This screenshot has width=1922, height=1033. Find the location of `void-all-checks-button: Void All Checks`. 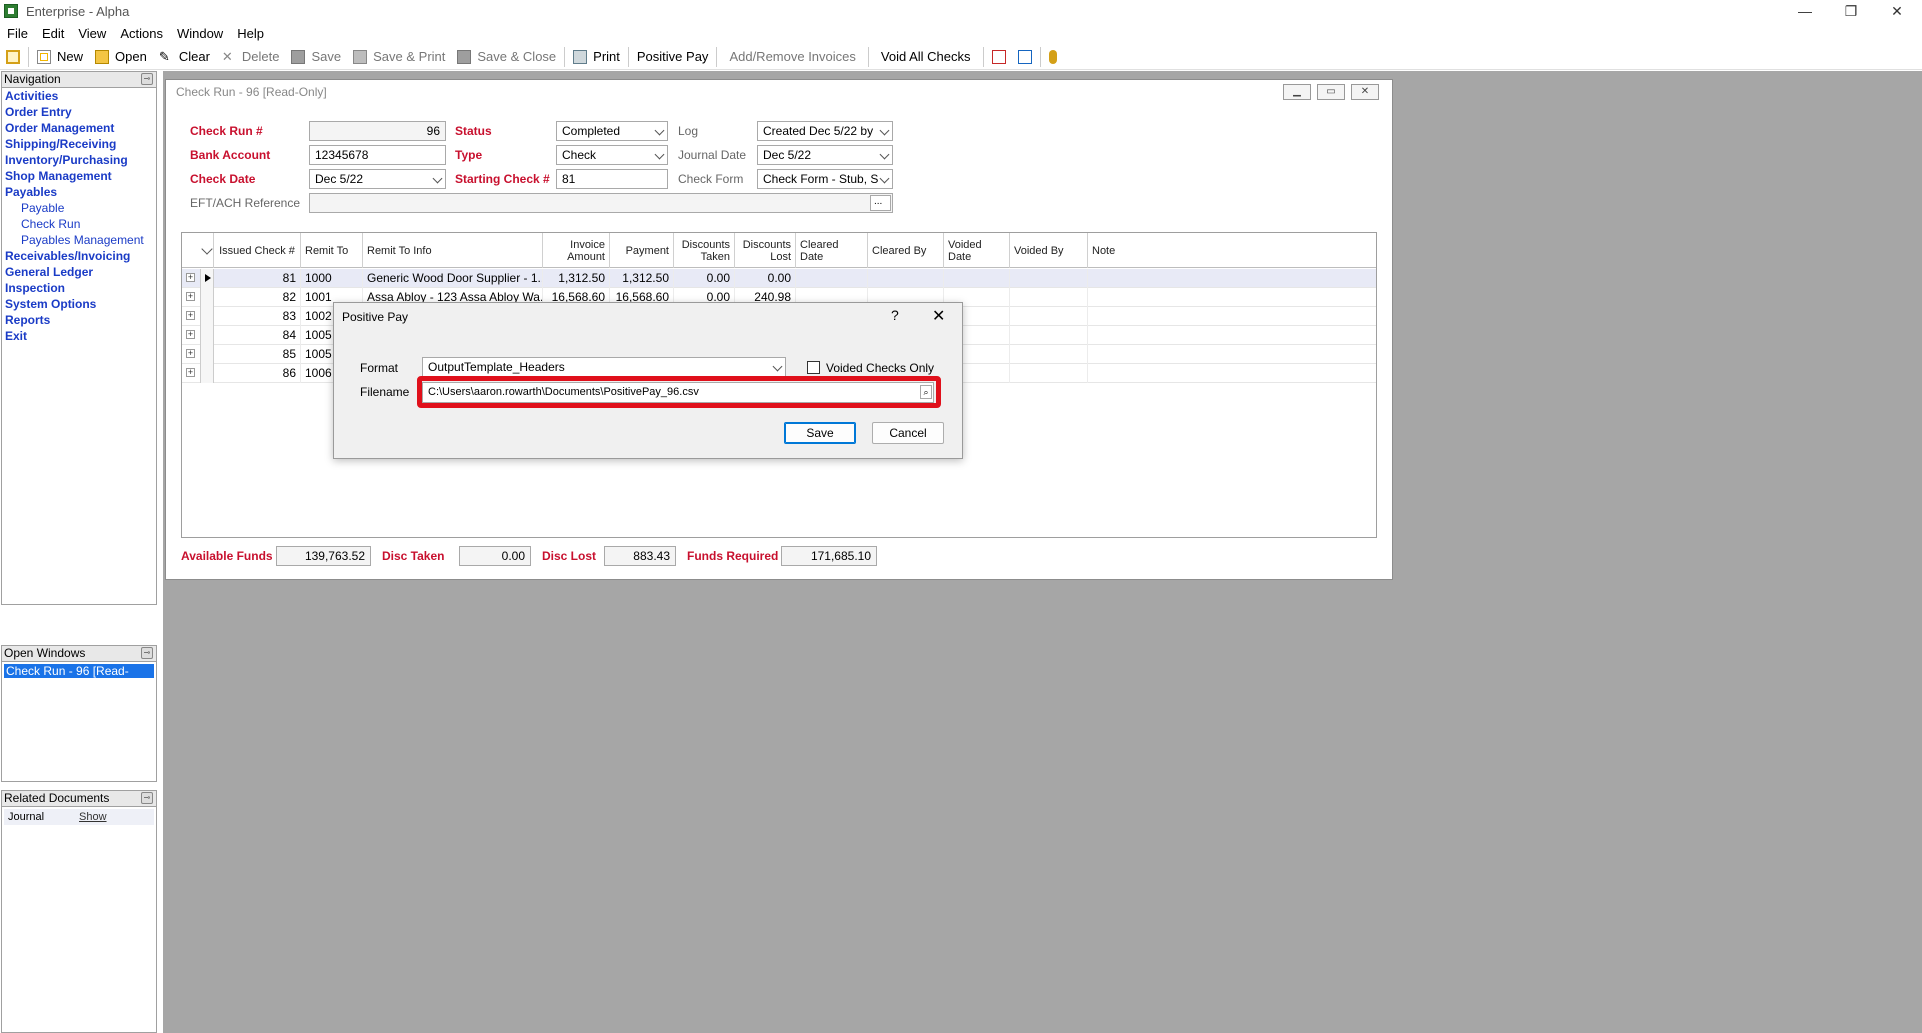

void-all-checks-button: Void All Checks is located at coordinates (926, 57).